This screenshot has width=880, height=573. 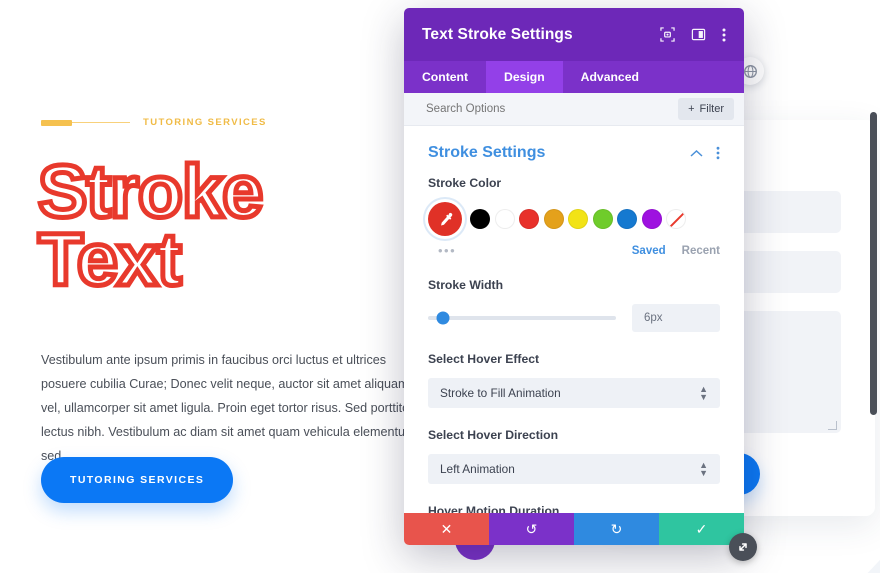 I want to click on stroke-settings-section-header: Stroke Settings, so click(x=574, y=151).